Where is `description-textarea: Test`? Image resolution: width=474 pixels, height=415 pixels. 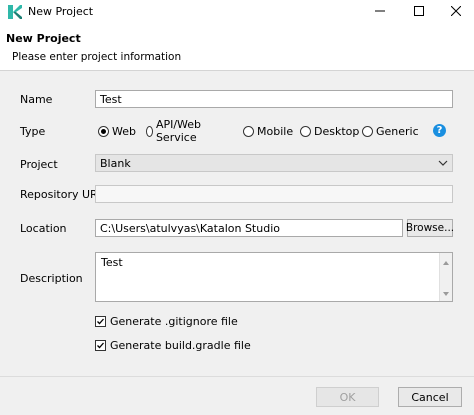 description-textarea: Test is located at coordinates (274, 277).